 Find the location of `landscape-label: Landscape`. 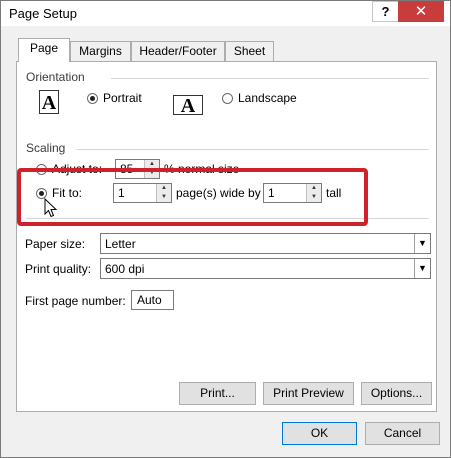

landscape-label: Landscape is located at coordinates (267, 98).